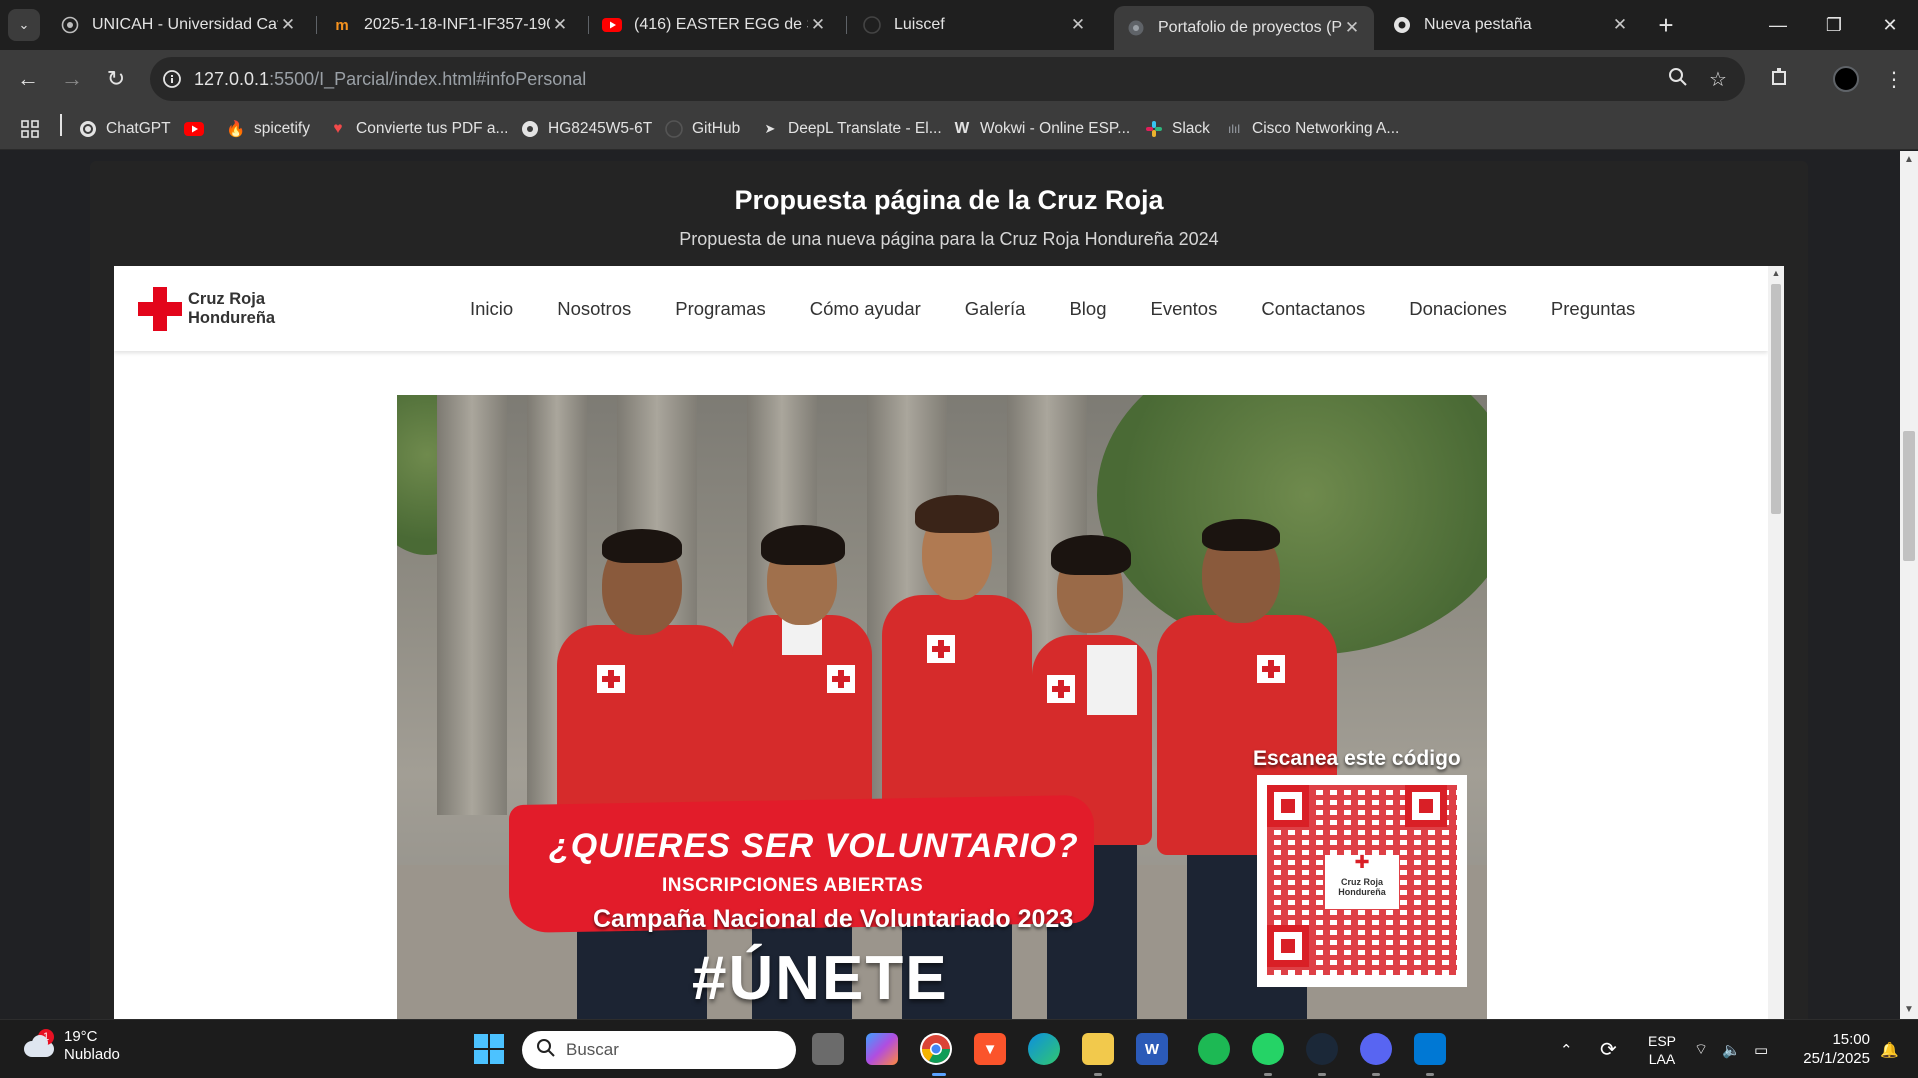  What do you see at coordinates (1152, 1049) in the screenshot?
I see `word-icon: W` at bounding box center [1152, 1049].